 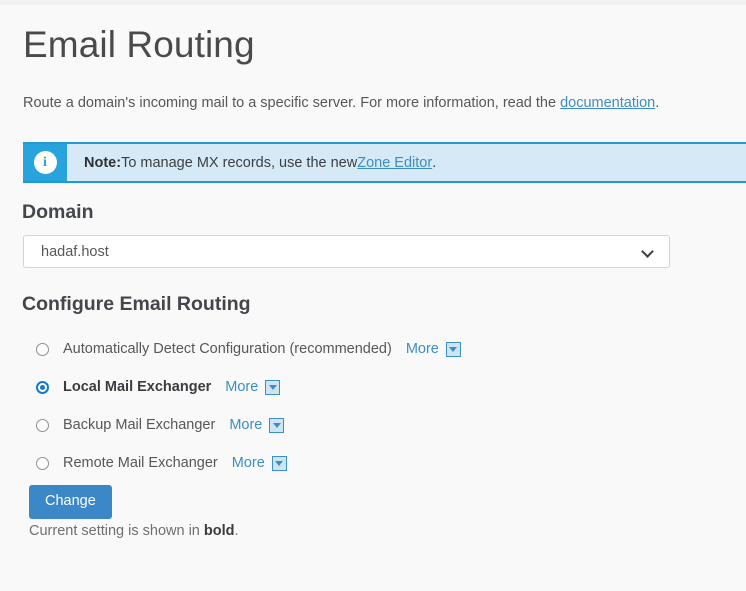 I want to click on domain-select-value: hadaf.host, so click(x=75, y=251).